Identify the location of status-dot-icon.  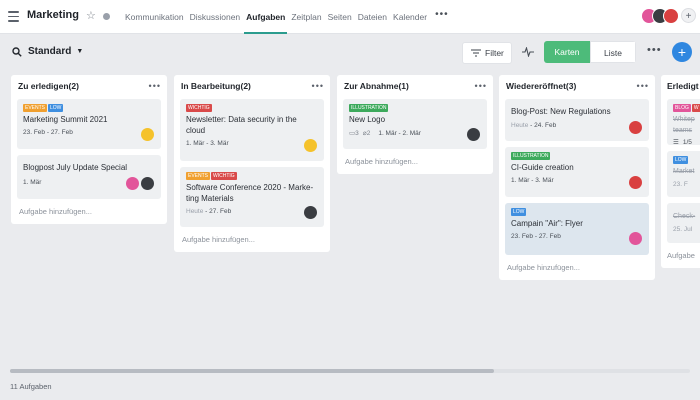
(106, 16).